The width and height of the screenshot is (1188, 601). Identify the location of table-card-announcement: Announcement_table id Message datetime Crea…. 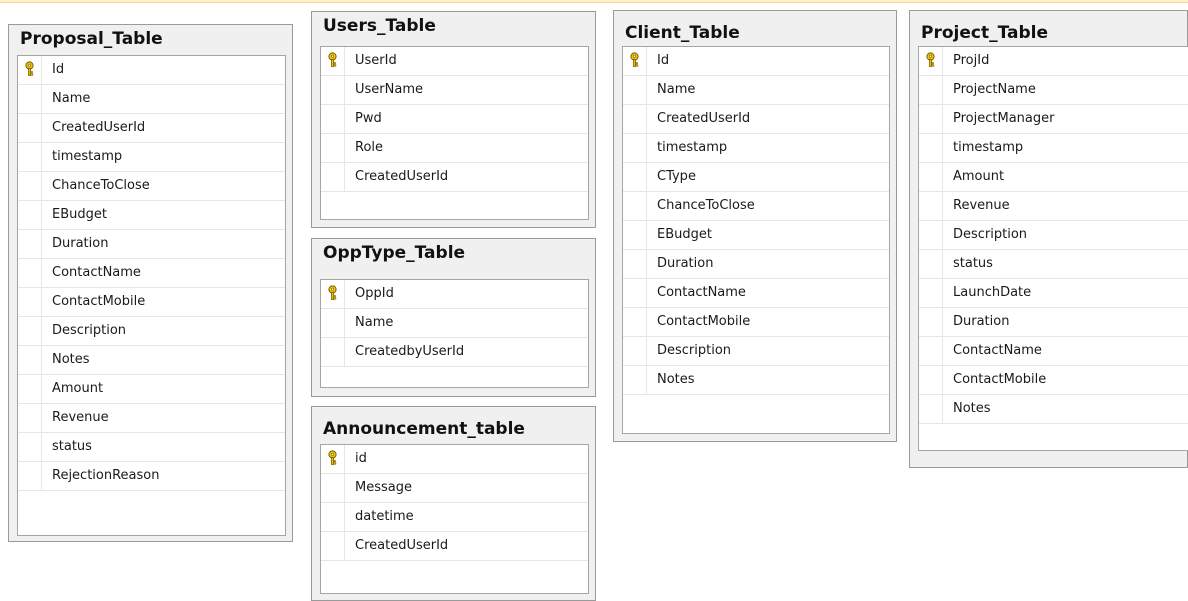
(453, 503).